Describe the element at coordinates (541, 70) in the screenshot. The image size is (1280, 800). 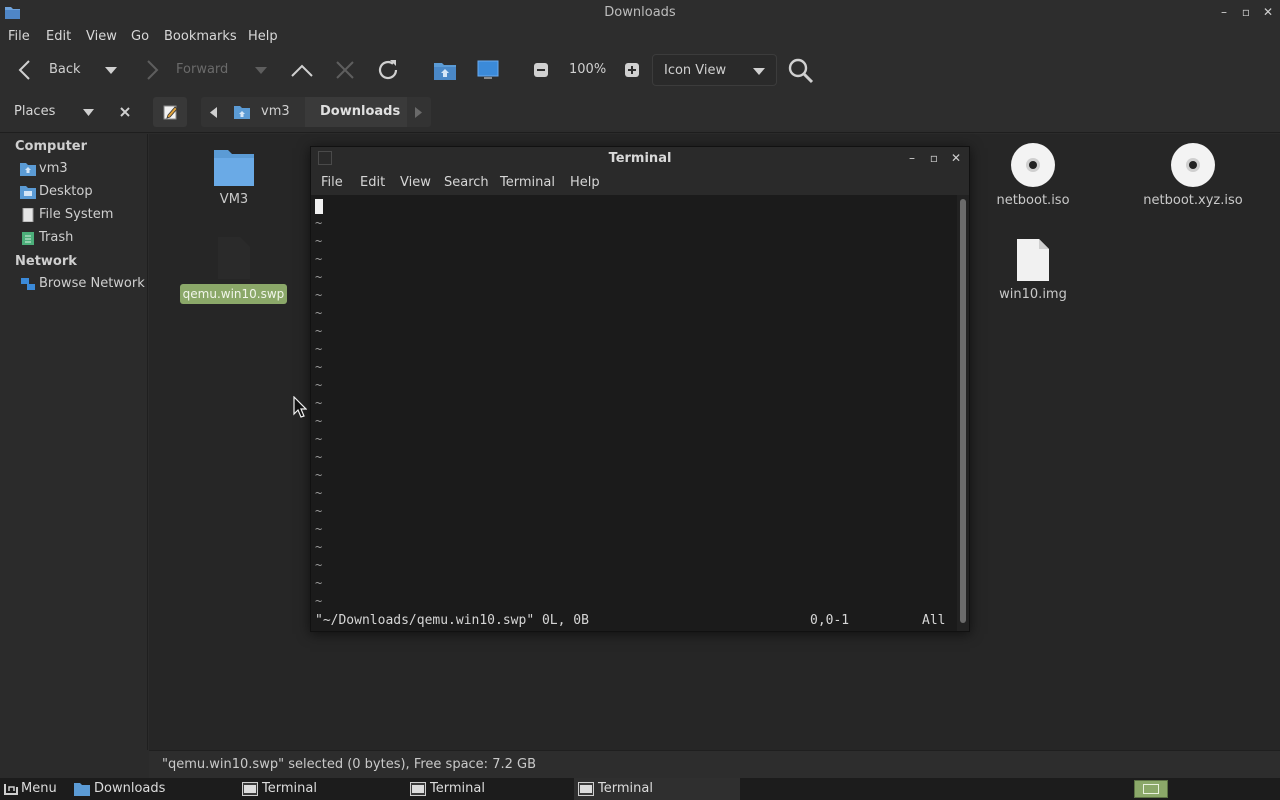
I see `zoom-out-button` at that location.